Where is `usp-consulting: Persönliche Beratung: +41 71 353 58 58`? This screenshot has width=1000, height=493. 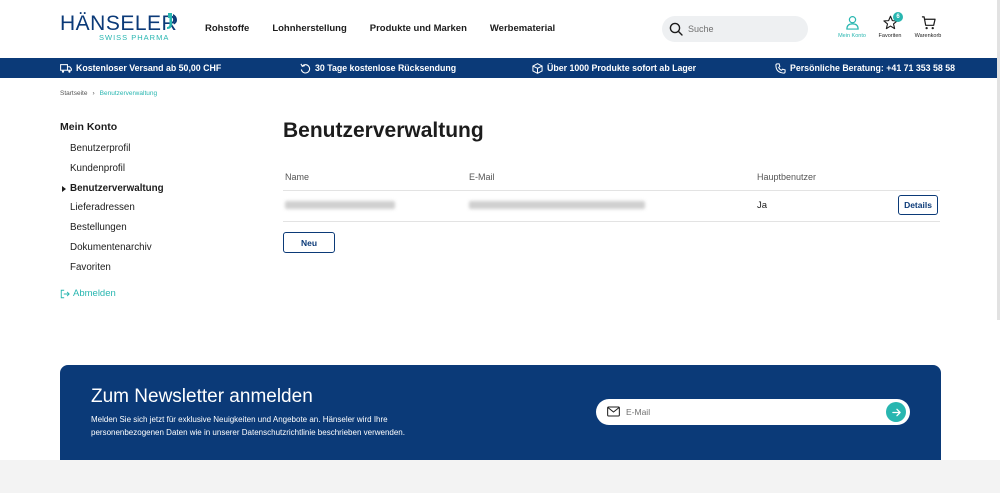 usp-consulting: Persönliche Beratung: +41 71 353 58 58 is located at coordinates (865, 68).